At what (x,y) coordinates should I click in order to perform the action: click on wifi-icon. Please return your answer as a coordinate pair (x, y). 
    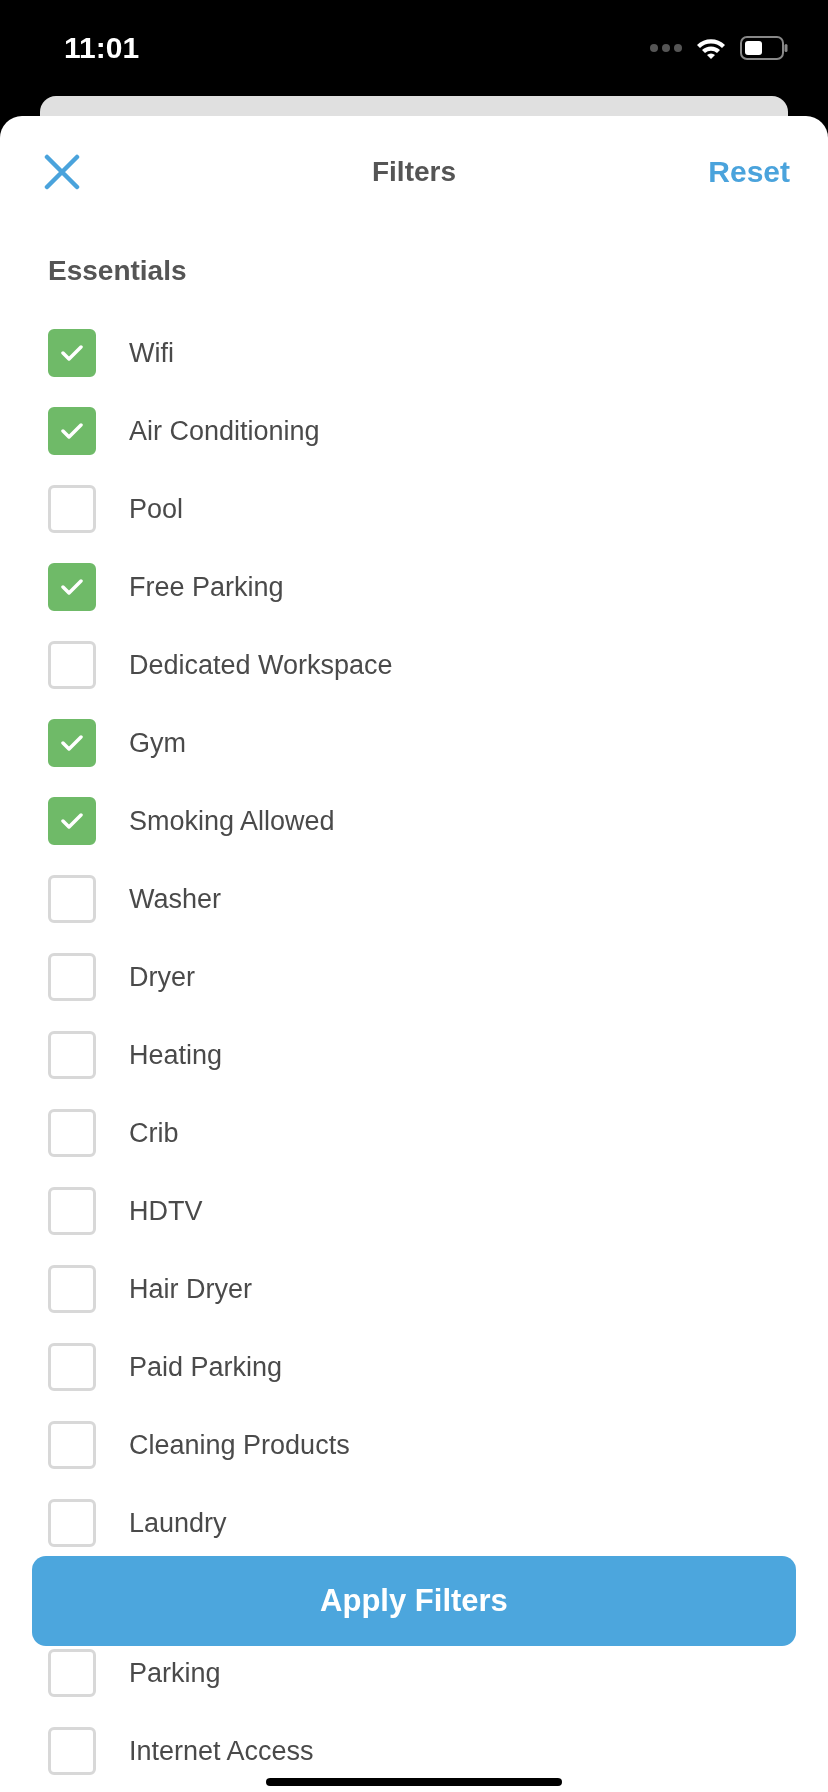
    Looking at the image, I should click on (711, 48).